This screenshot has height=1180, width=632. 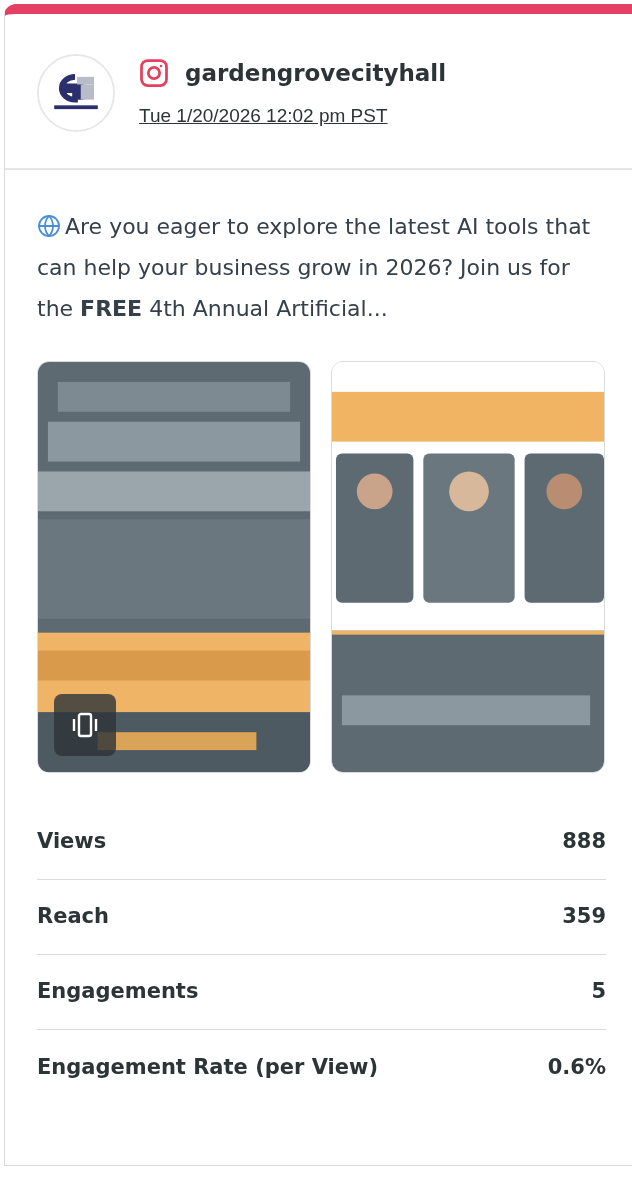 What do you see at coordinates (316, 73) in the screenshot?
I see `account-name: gardengrovecityhall` at bounding box center [316, 73].